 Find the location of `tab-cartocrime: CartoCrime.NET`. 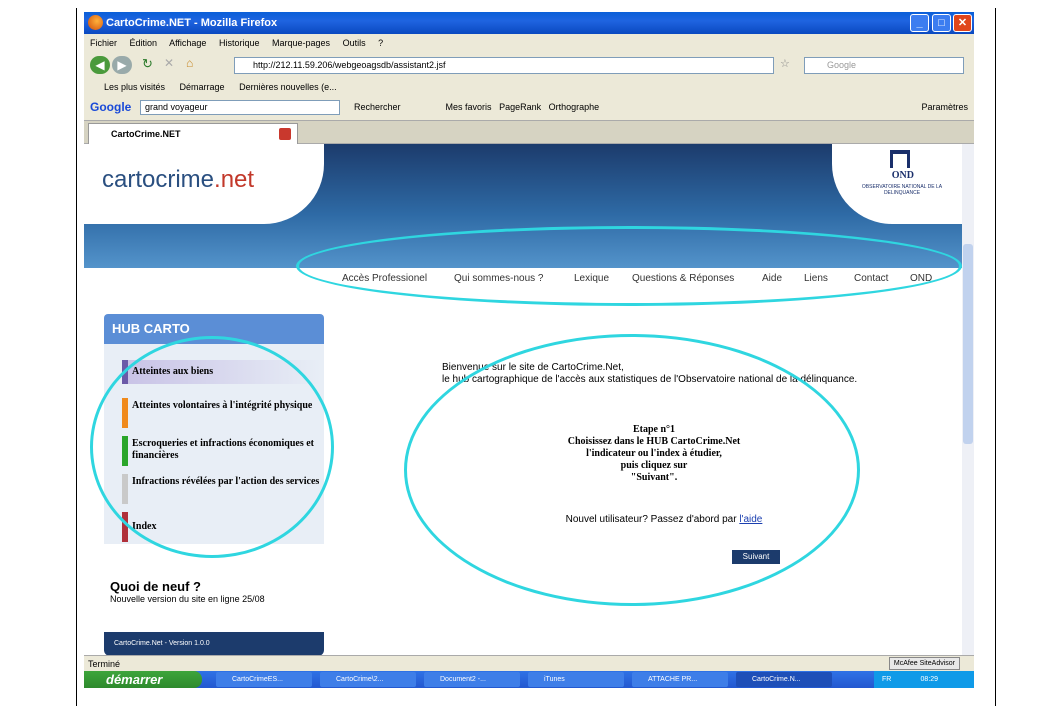

tab-cartocrime: CartoCrime.NET is located at coordinates (193, 133).